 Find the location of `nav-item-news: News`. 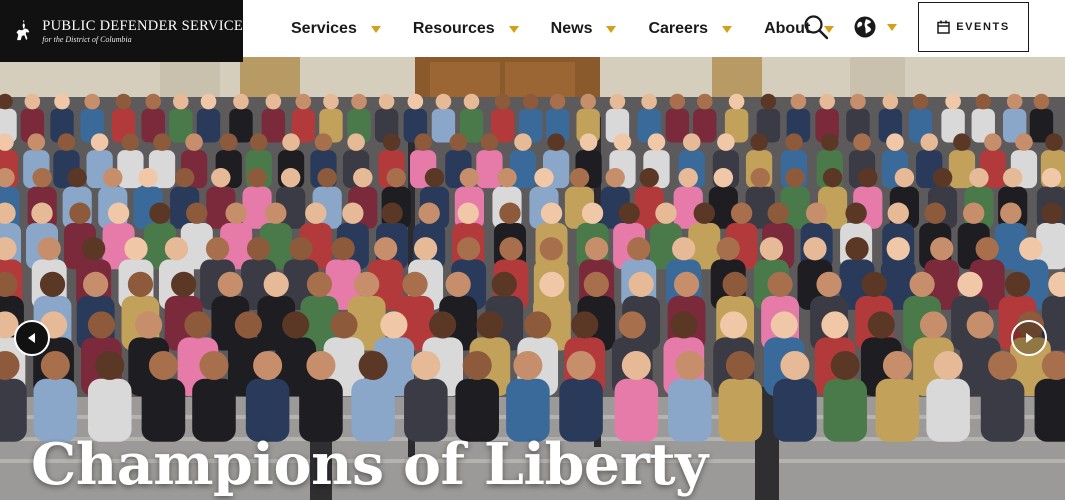

nav-item-news: News is located at coordinates (584, 29).